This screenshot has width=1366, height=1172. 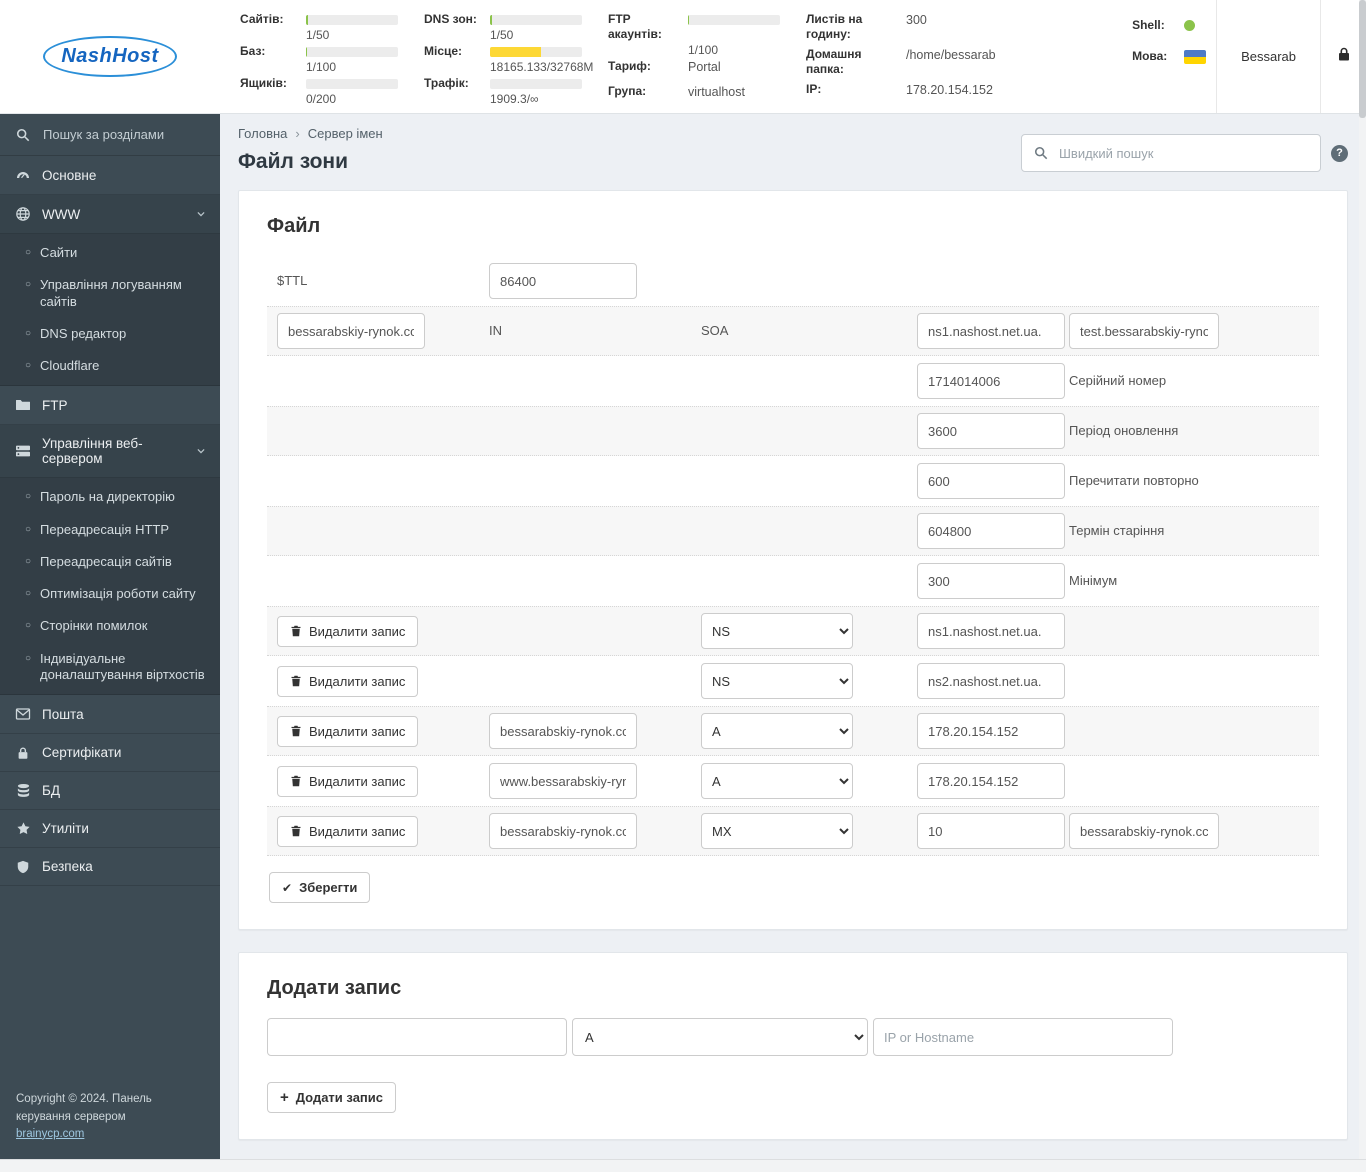 What do you see at coordinates (1182, 153) in the screenshot?
I see `quick-search-input` at bounding box center [1182, 153].